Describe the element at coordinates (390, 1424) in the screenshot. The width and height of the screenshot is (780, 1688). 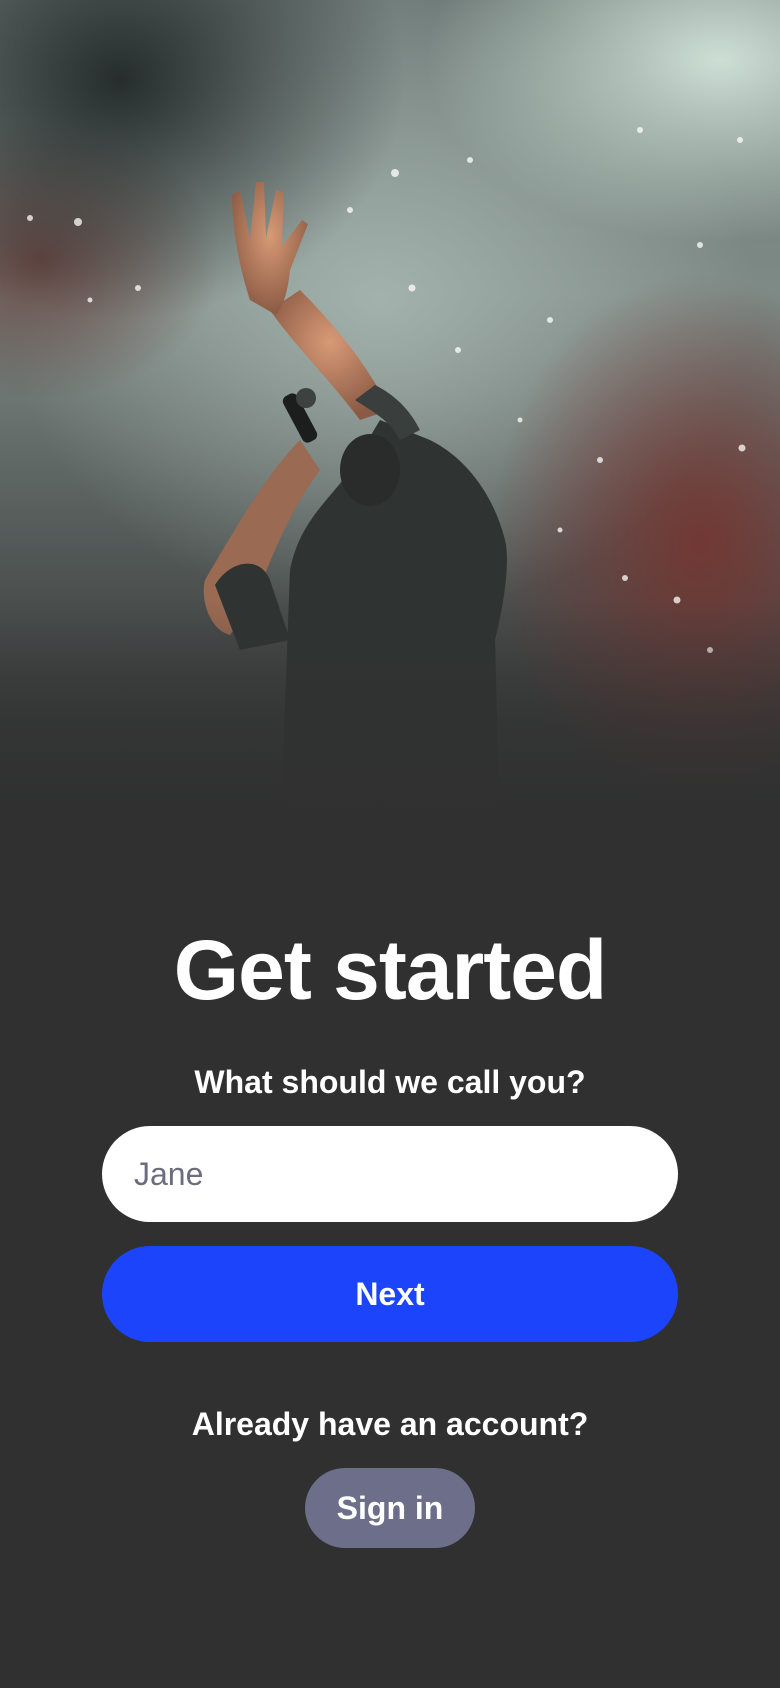
I see `existing-account-label: Already have an account?` at that location.